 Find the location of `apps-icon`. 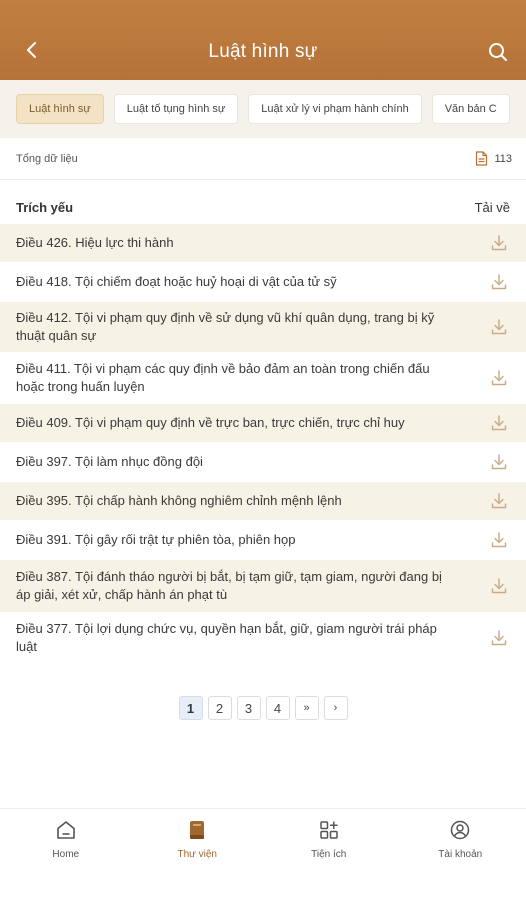

apps-icon is located at coordinates (329, 830).